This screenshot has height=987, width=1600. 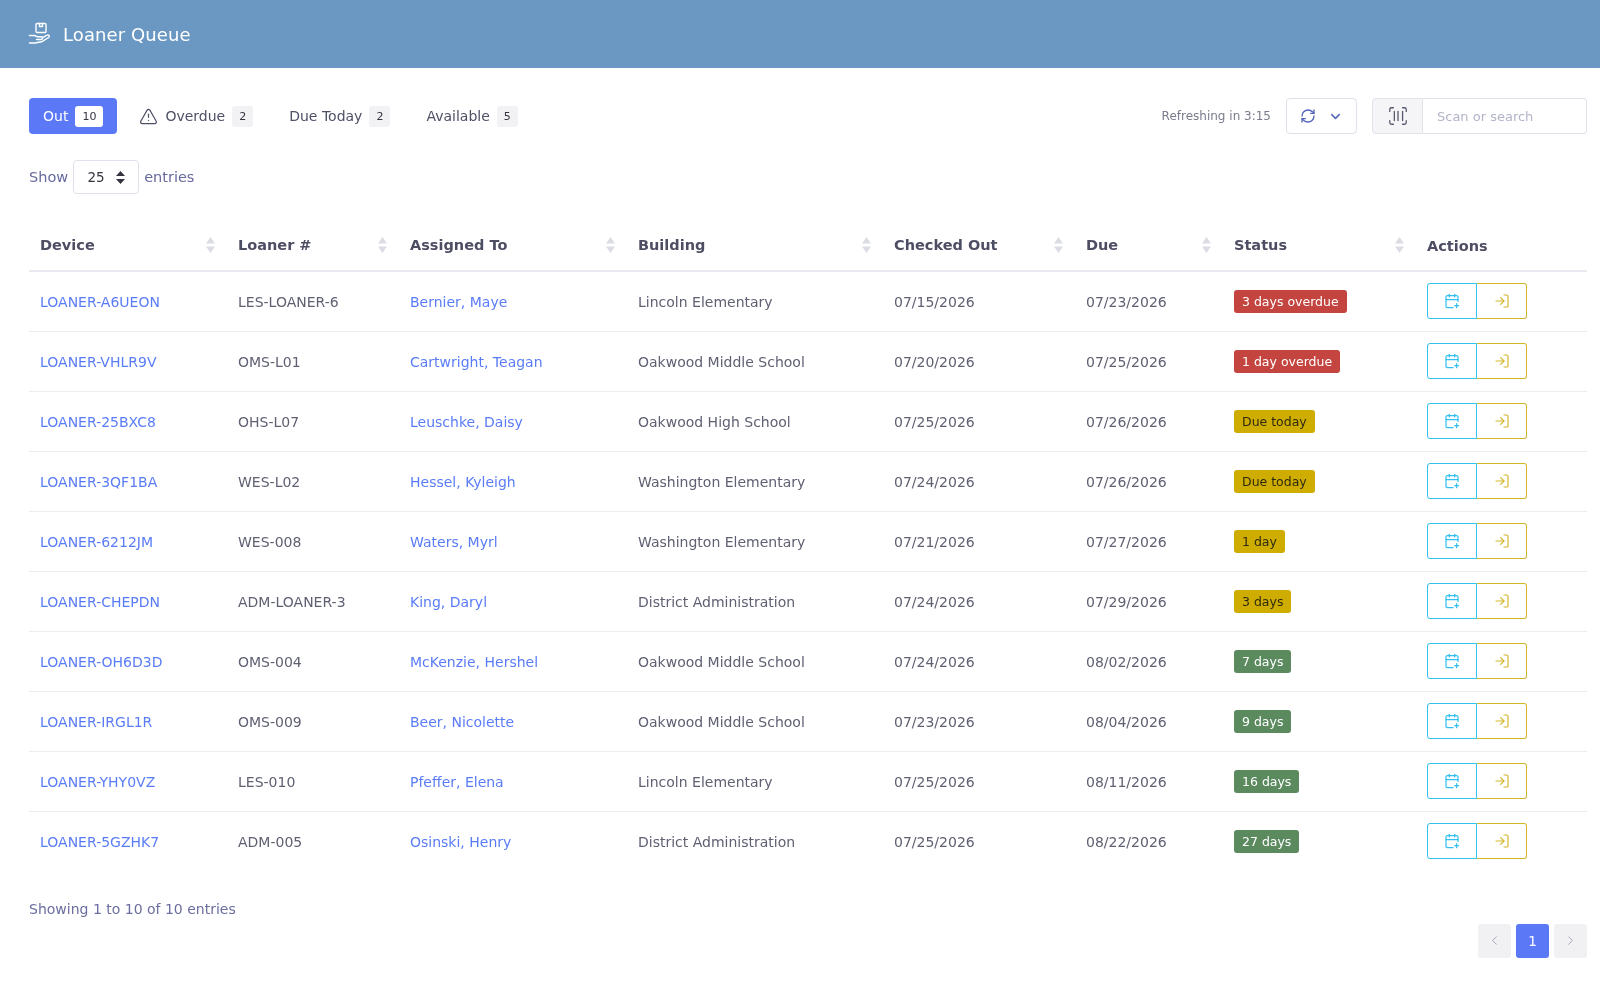 What do you see at coordinates (106, 177) in the screenshot?
I see `entries-select: 25` at bounding box center [106, 177].